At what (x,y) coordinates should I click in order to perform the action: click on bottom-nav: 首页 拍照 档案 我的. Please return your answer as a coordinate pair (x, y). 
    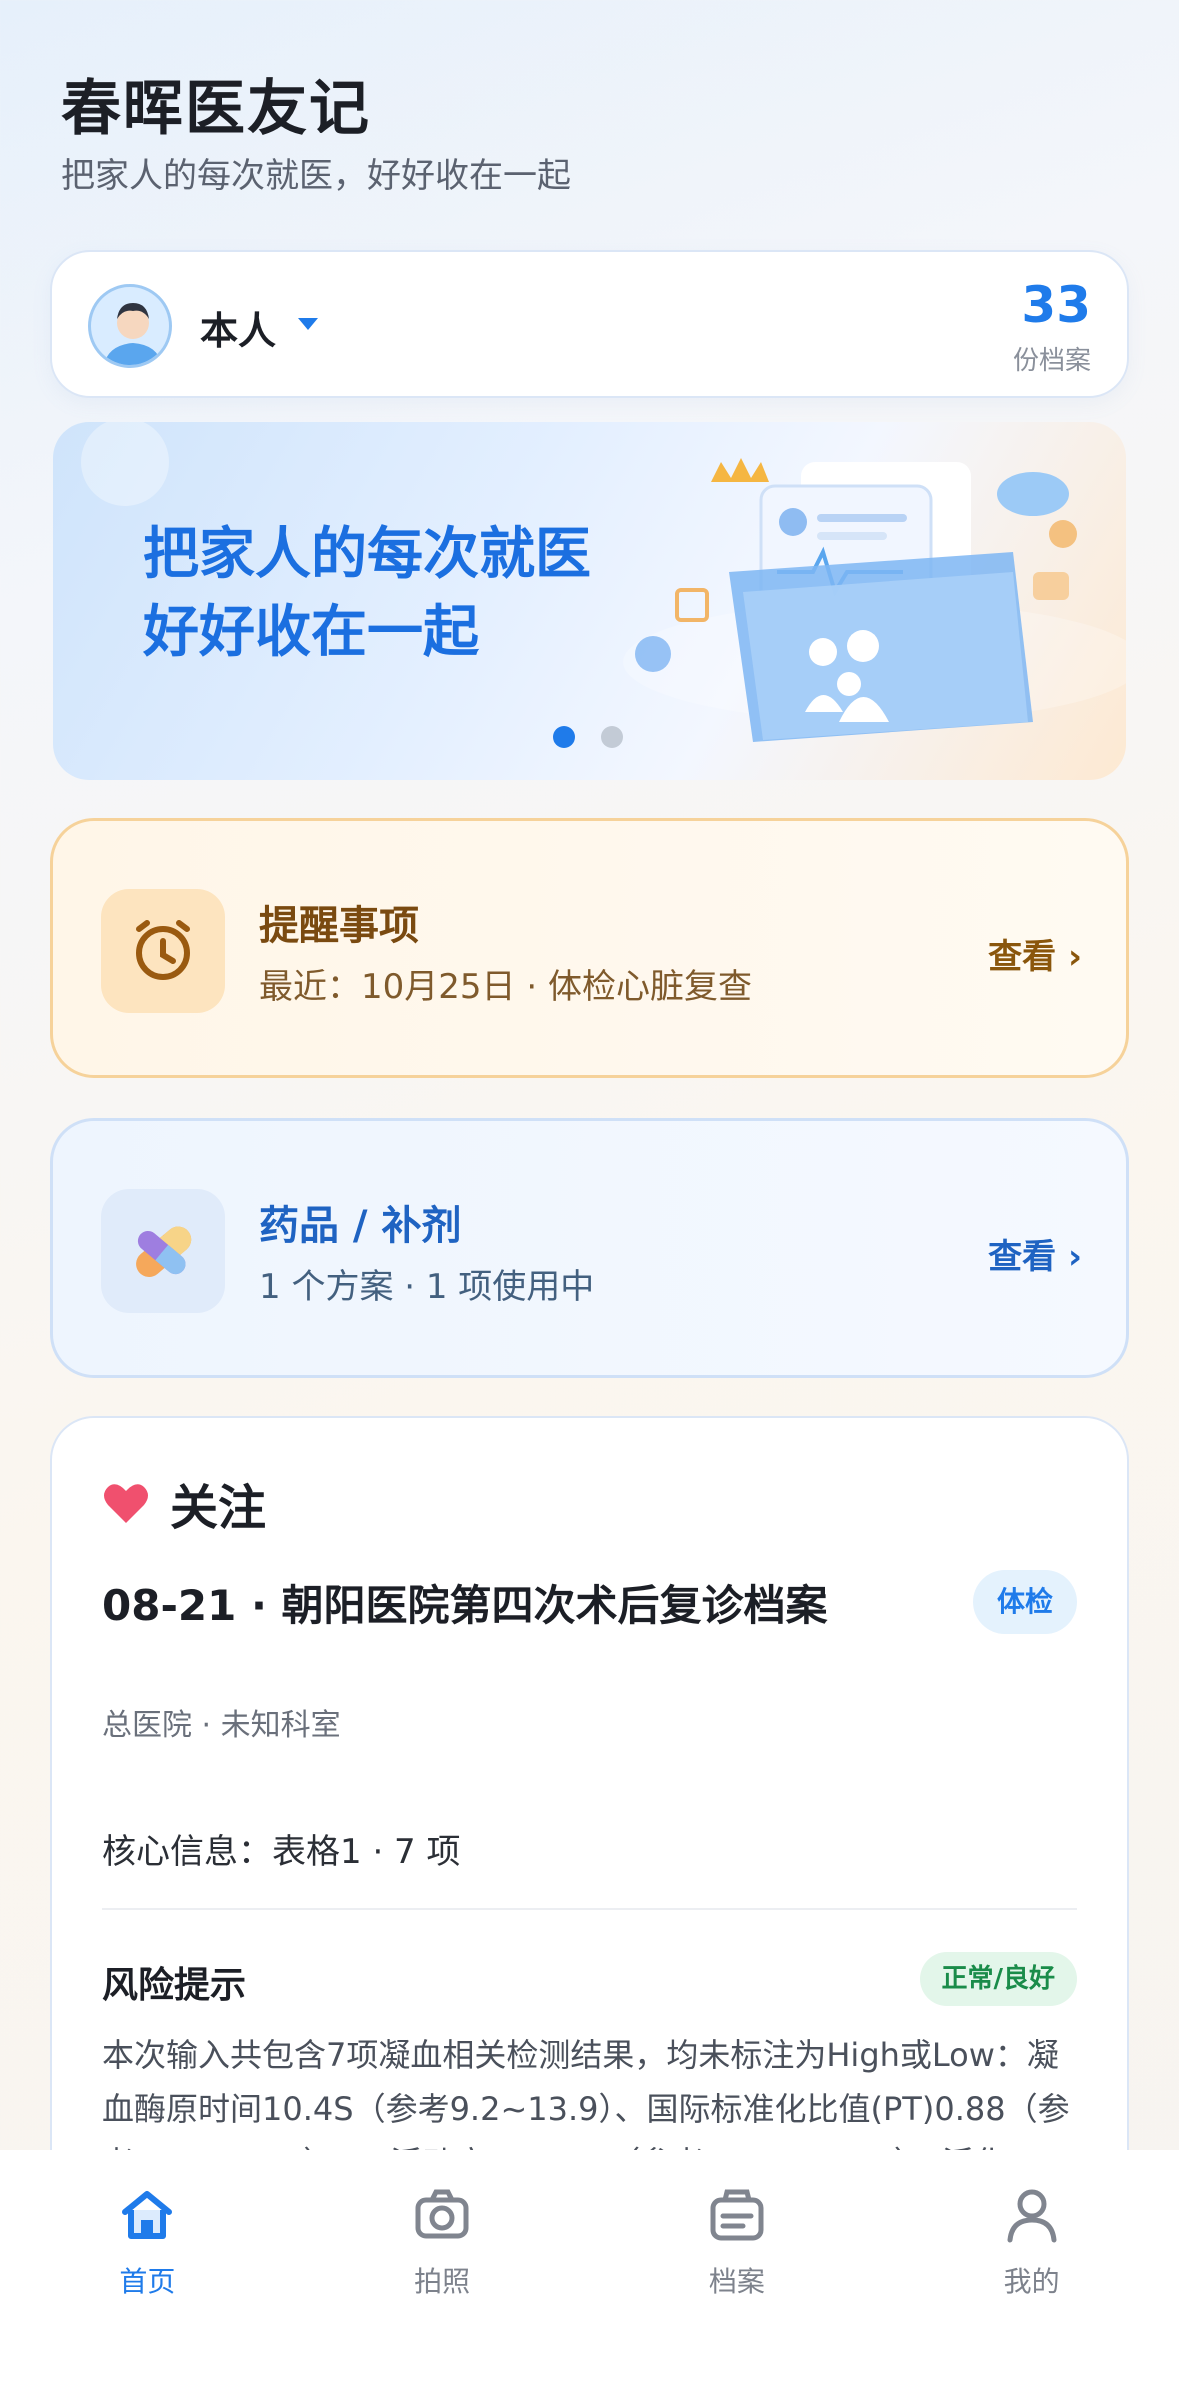
    Looking at the image, I should click on (589, 2275).